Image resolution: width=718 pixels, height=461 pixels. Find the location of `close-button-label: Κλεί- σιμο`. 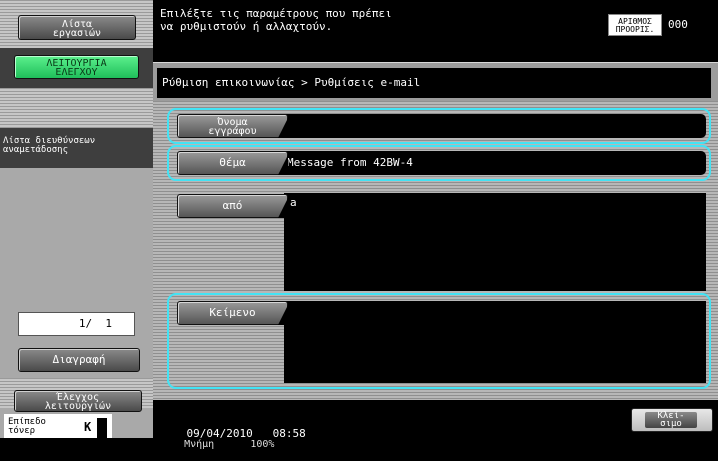

close-button-label: Κλεί- σιμο is located at coordinates (671, 420).